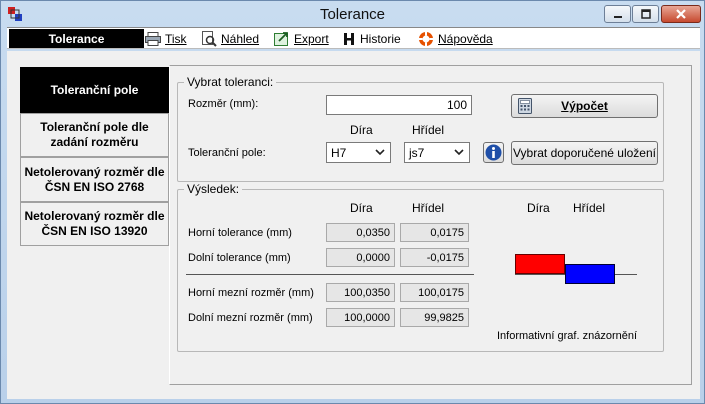 This screenshot has height=404, width=705. I want to click on nav-tolerance-by-dimension: Toleranční pole dle zadání rozměru, so click(94, 135).